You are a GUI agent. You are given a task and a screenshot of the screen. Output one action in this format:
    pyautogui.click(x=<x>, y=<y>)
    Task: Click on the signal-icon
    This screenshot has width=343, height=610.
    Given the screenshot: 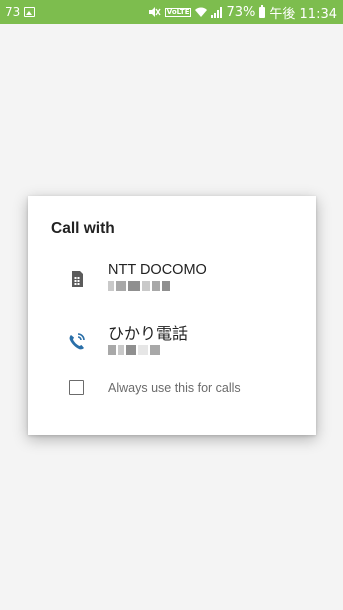 What is the action you would take?
    pyautogui.click(x=217, y=12)
    